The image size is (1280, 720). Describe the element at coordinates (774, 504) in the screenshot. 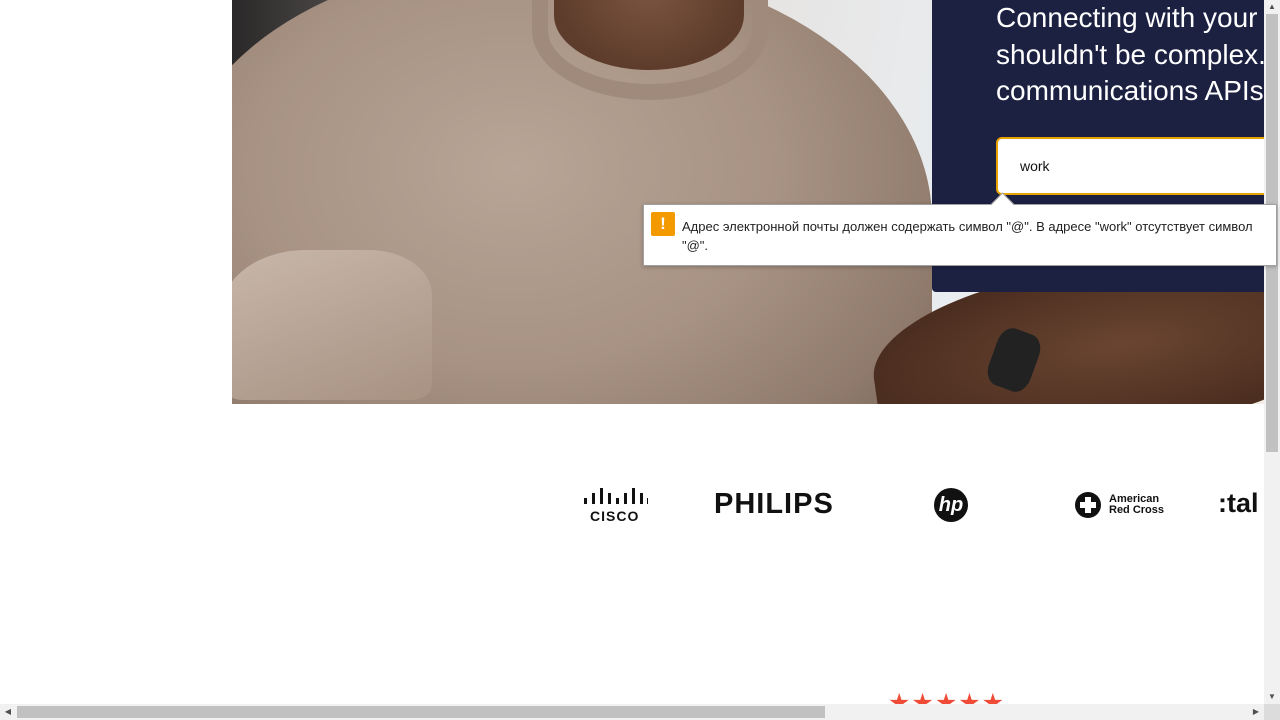

I see `philips-logo: PHILIPS` at that location.